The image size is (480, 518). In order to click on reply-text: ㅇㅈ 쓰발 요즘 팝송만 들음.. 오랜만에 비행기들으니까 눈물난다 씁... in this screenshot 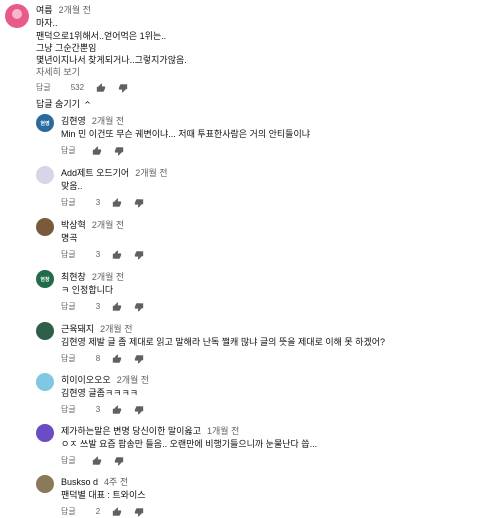, I will do `click(189, 444)`.